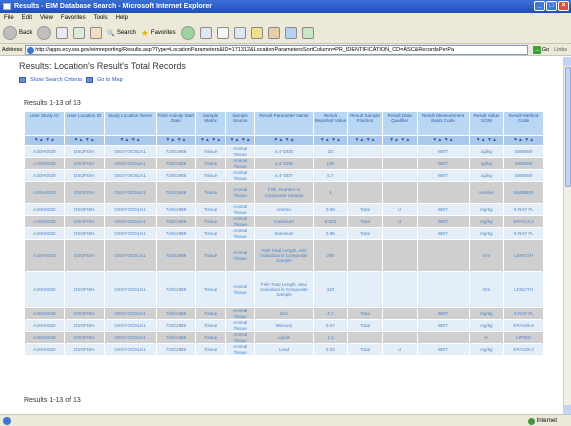 The height and width of the screenshot is (426, 571). I want to click on table-cell: Selenium, so click(284, 233).